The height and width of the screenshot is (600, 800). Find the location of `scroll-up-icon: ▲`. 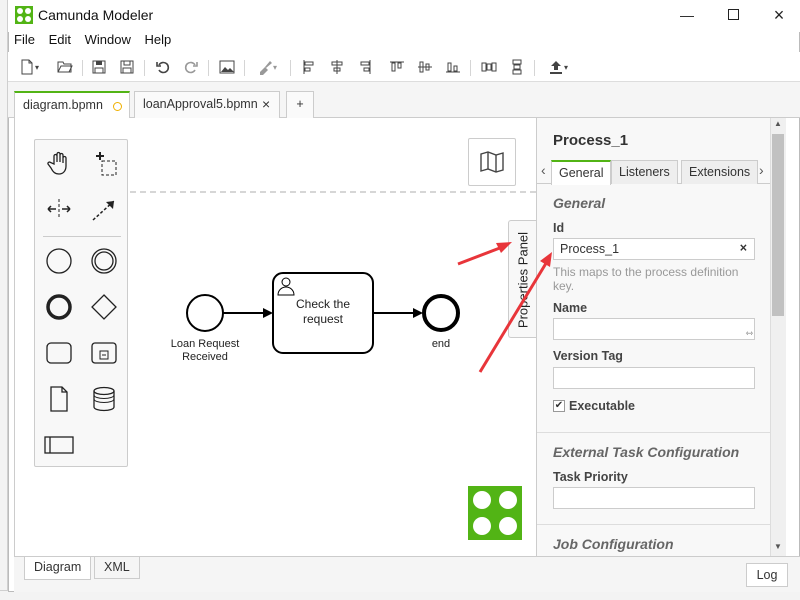

scroll-up-icon: ▲ is located at coordinates (778, 123).